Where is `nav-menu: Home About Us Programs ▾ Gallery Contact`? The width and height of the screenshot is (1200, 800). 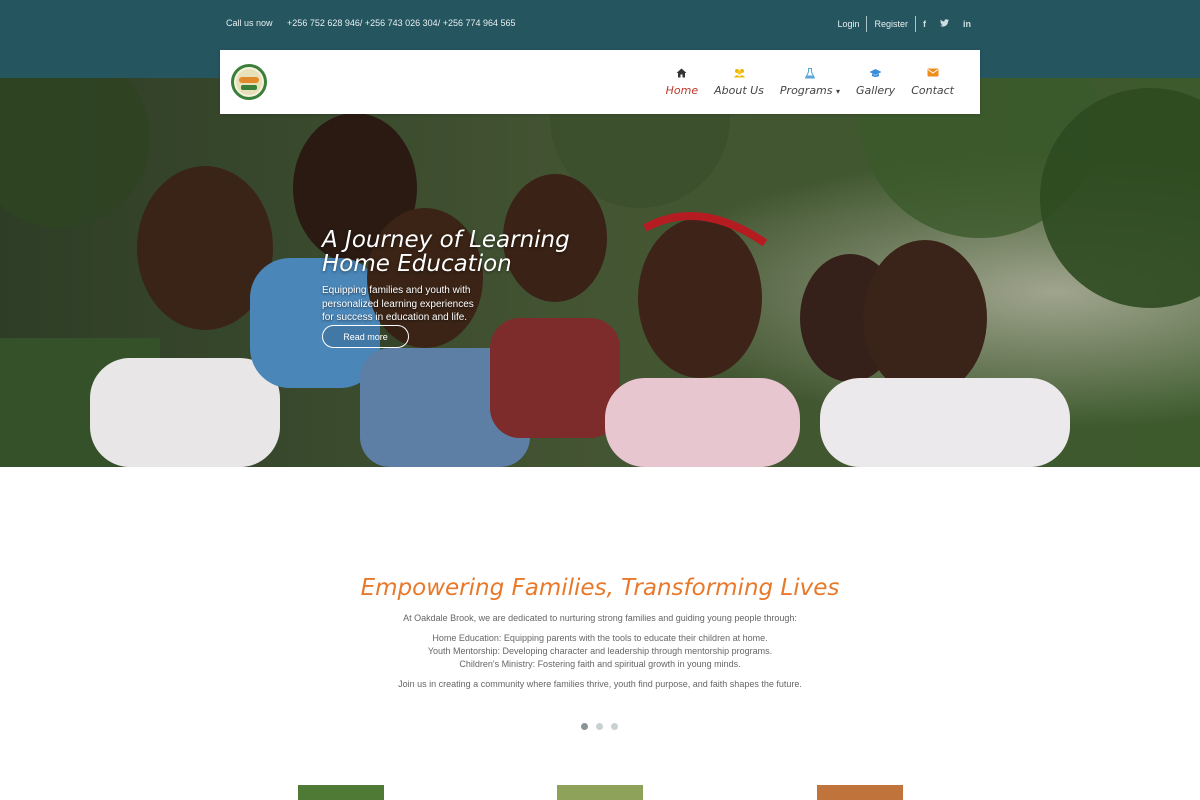
nav-menu: Home About Us Programs ▾ Gallery Contact is located at coordinates (810, 82).